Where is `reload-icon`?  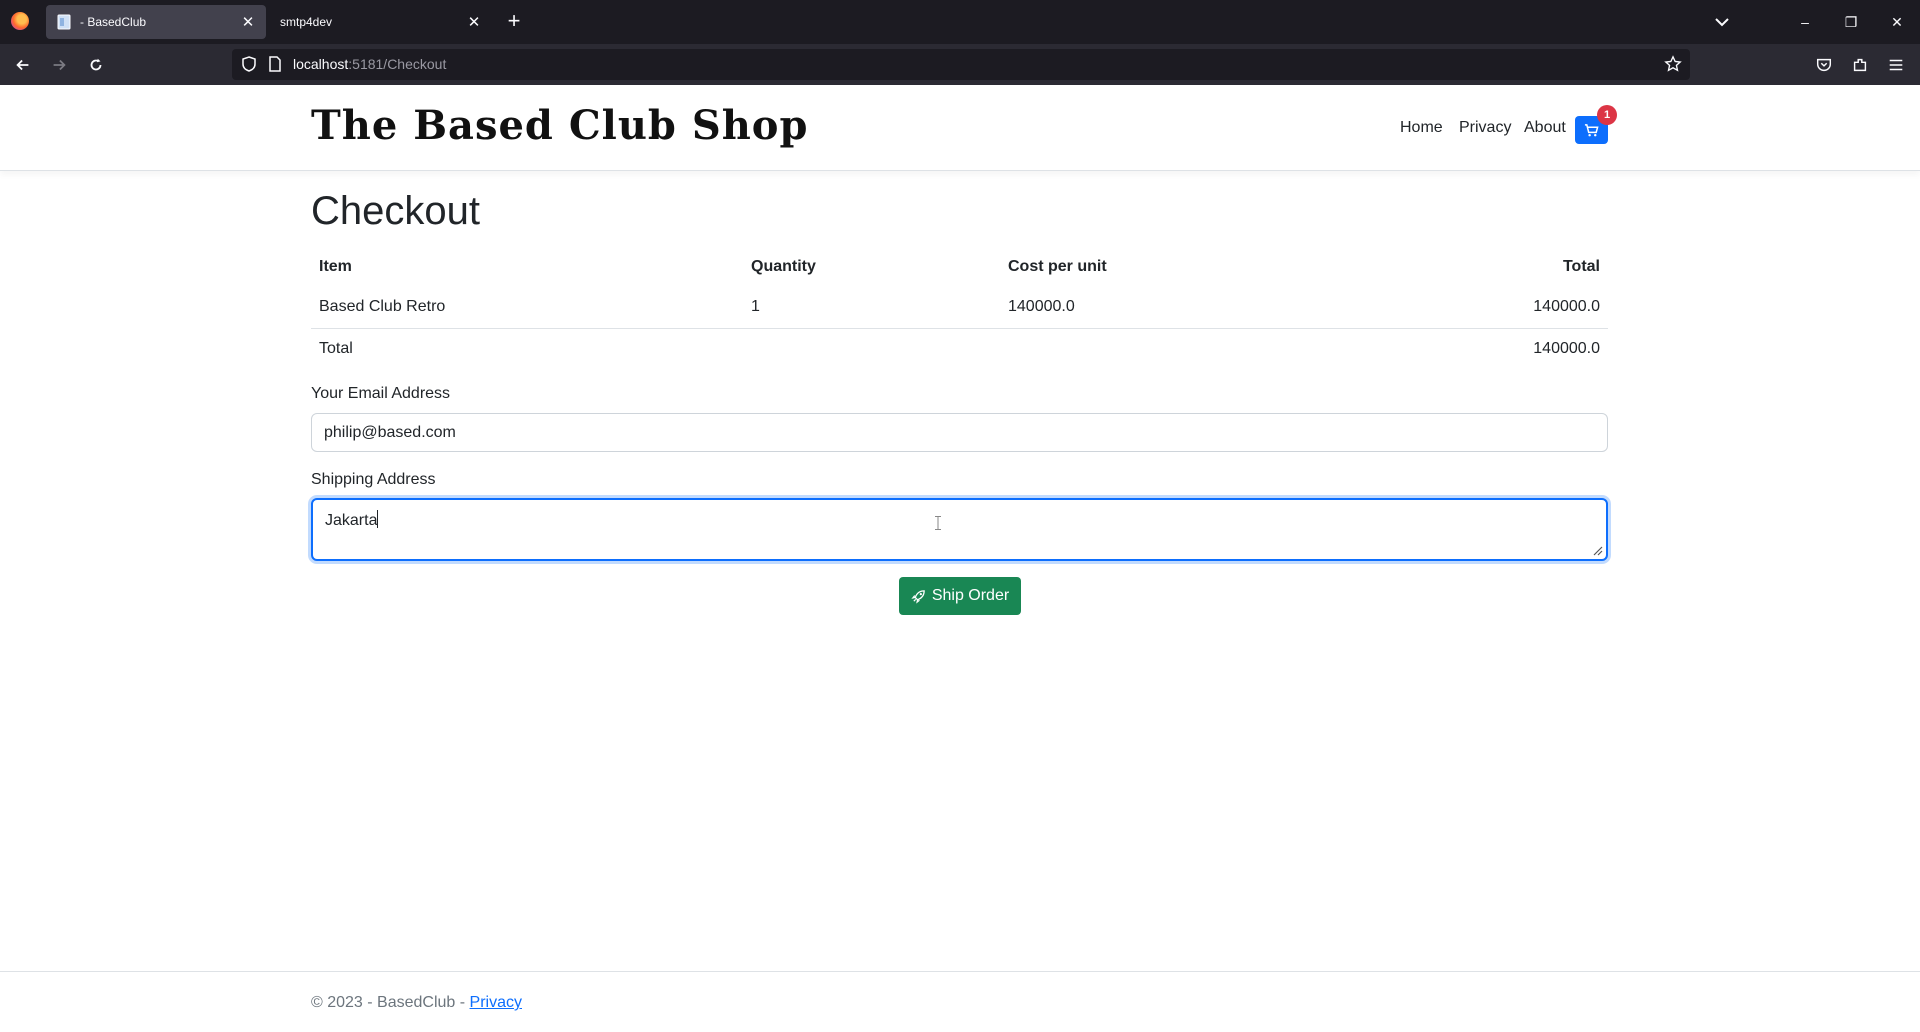
reload-icon is located at coordinates (96, 65).